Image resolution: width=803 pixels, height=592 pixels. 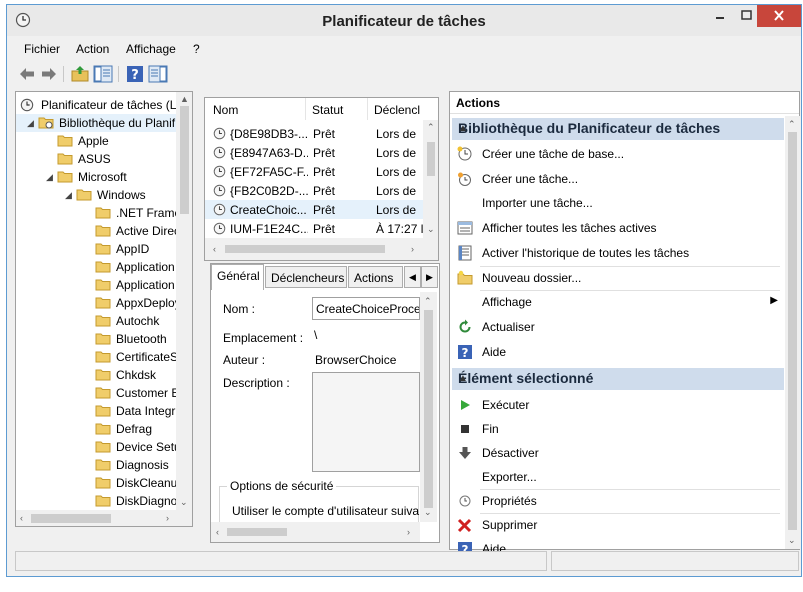 I want to click on menu-action: Action, so click(x=92, y=49).